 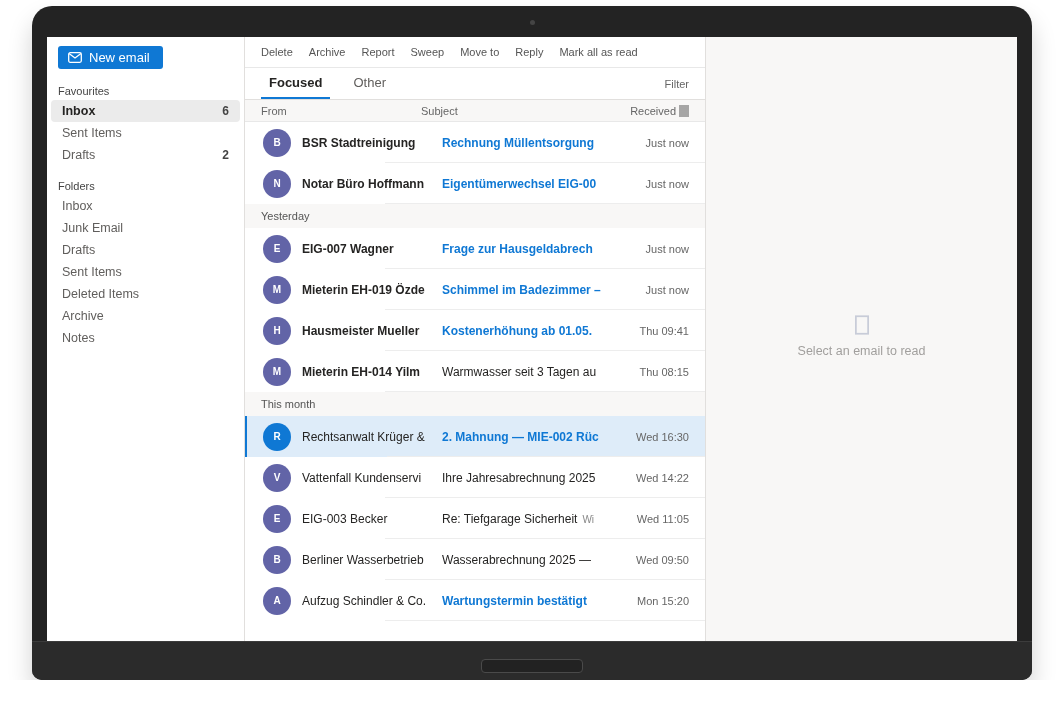 What do you see at coordinates (480, 52) in the screenshot?
I see `toolbar-button: Move to` at bounding box center [480, 52].